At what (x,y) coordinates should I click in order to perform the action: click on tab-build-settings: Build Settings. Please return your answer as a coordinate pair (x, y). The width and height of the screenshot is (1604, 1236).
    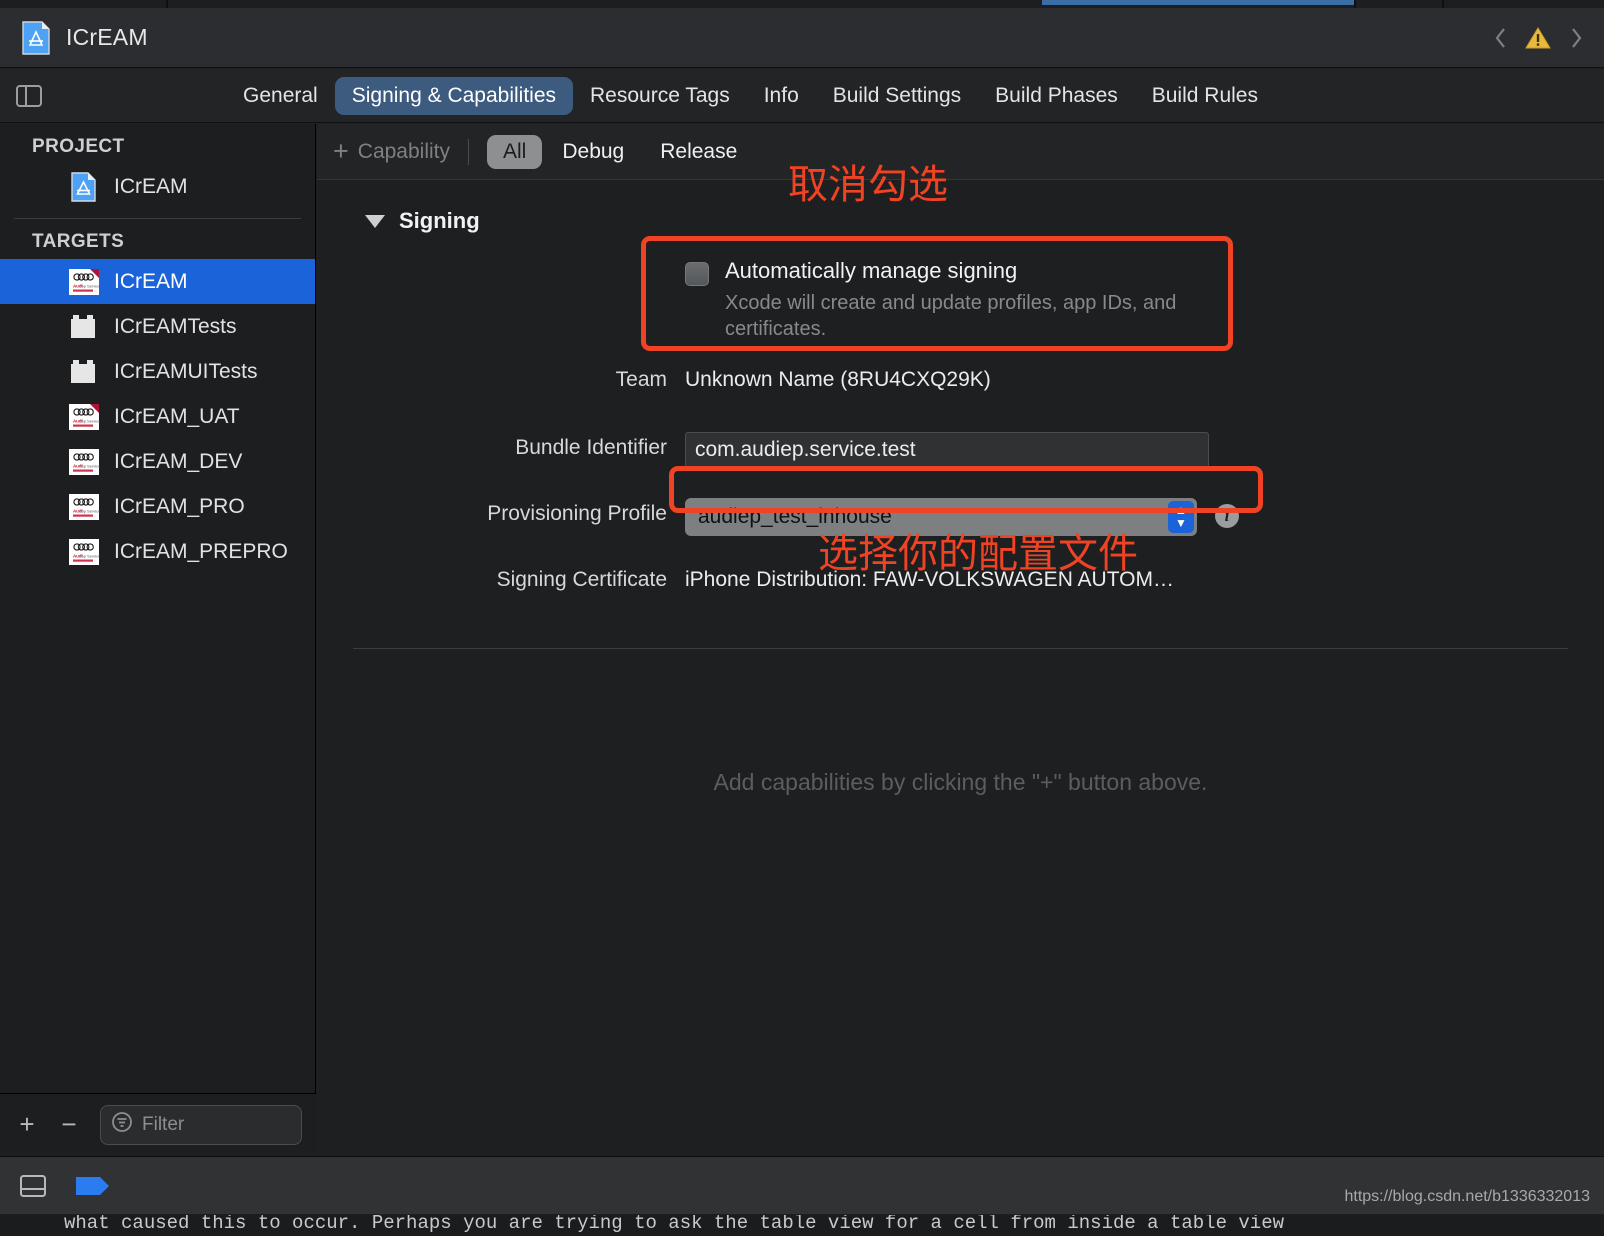
    Looking at the image, I should click on (897, 96).